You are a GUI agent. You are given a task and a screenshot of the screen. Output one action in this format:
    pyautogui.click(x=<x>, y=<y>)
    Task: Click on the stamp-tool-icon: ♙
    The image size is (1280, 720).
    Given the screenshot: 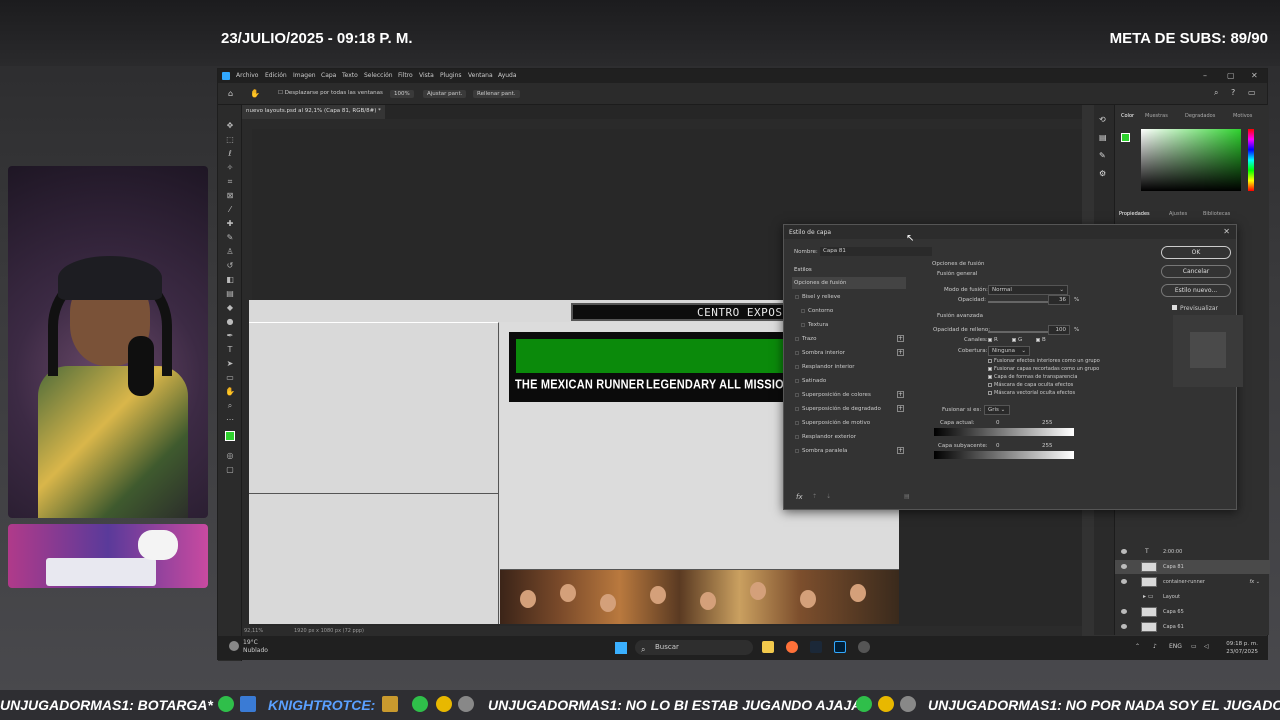 What is the action you would take?
    pyautogui.click(x=230, y=252)
    